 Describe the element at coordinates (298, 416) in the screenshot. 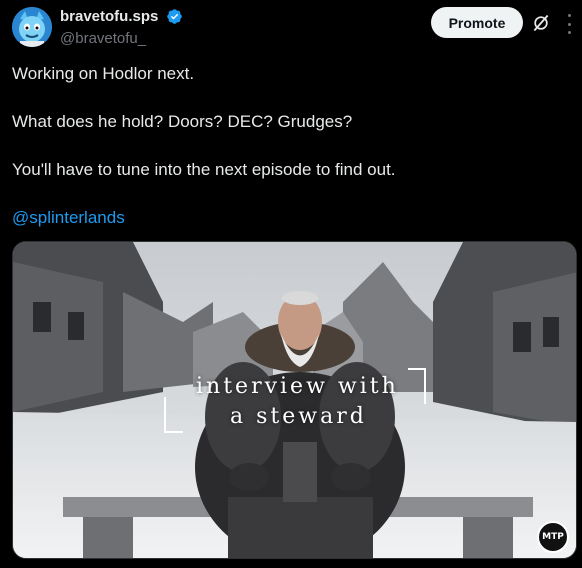

I see `media-title-line-2: a steward` at that location.